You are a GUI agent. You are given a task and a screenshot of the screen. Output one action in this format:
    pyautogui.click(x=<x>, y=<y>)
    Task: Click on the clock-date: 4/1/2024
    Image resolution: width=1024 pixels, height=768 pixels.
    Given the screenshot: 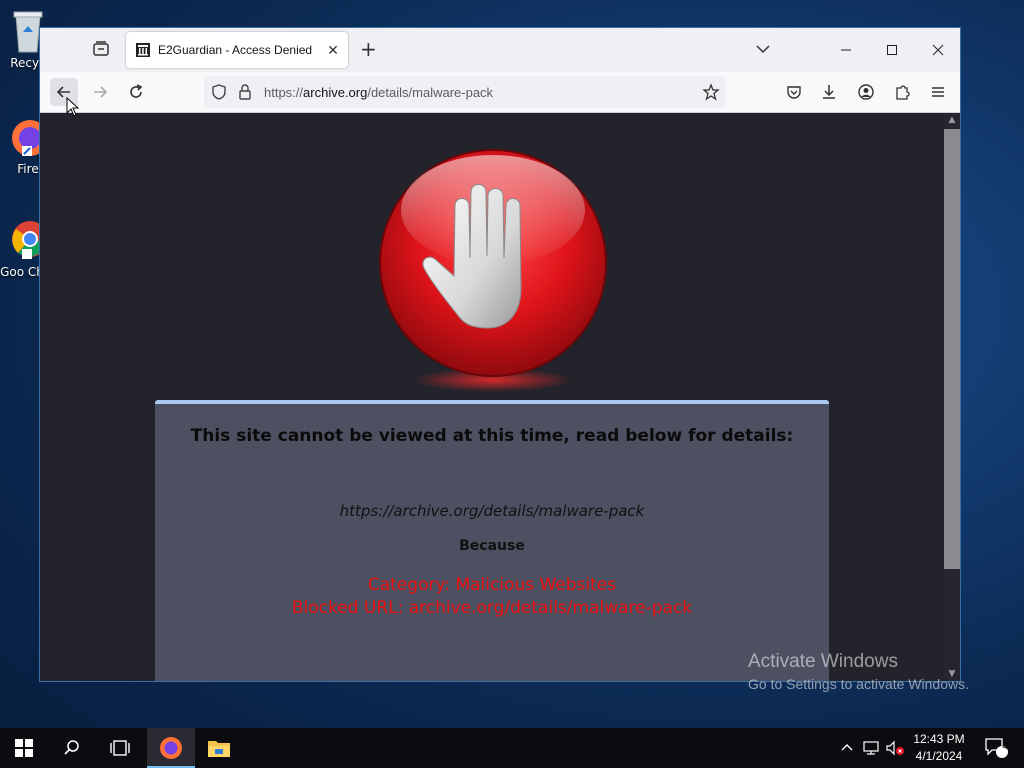 What is the action you would take?
    pyautogui.click(x=939, y=756)
    